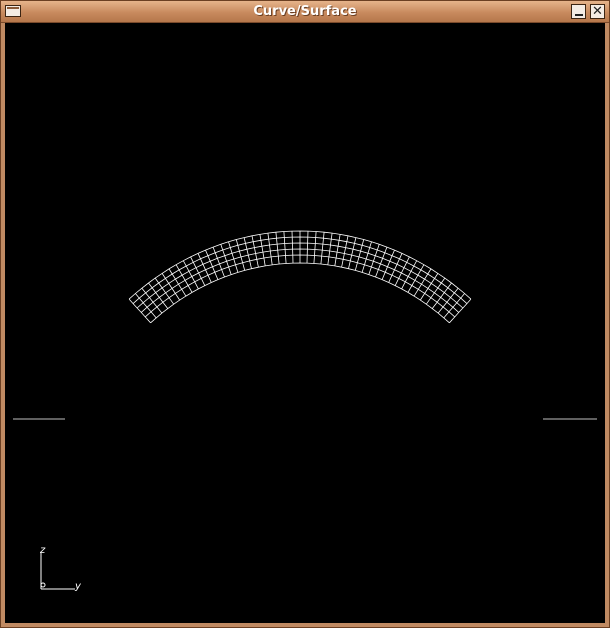  I want to click on window-title: Curve/Surface, so click(305, 11).